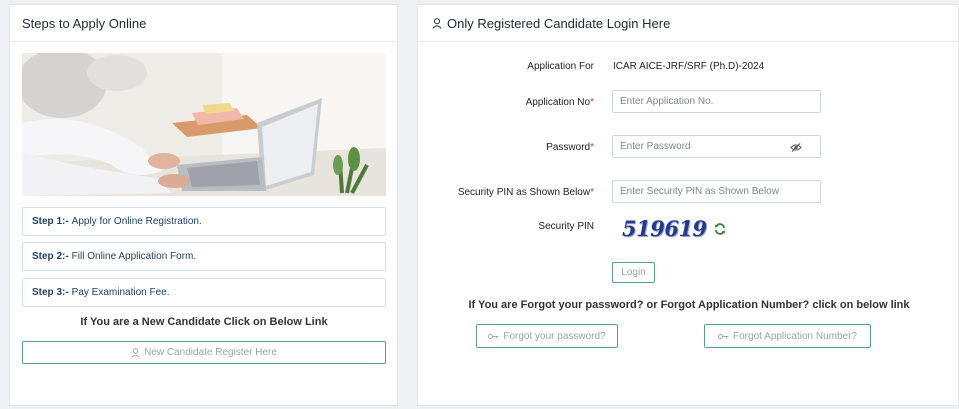 Image resolution: width=959 pixels, height=409 pixels. Describe the element at coordinates (655, 146) in the screenshot. I see `password-placeholder: Enter Password` at that location.